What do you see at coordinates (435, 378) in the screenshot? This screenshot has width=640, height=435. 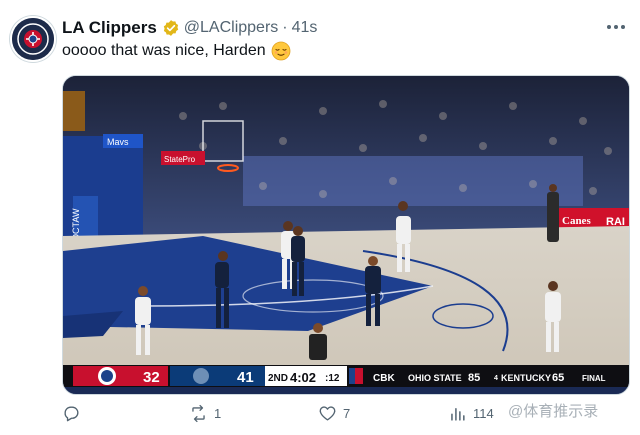 I see `ticker-team1: OHIO STATE` at bounding box center [435, 378].